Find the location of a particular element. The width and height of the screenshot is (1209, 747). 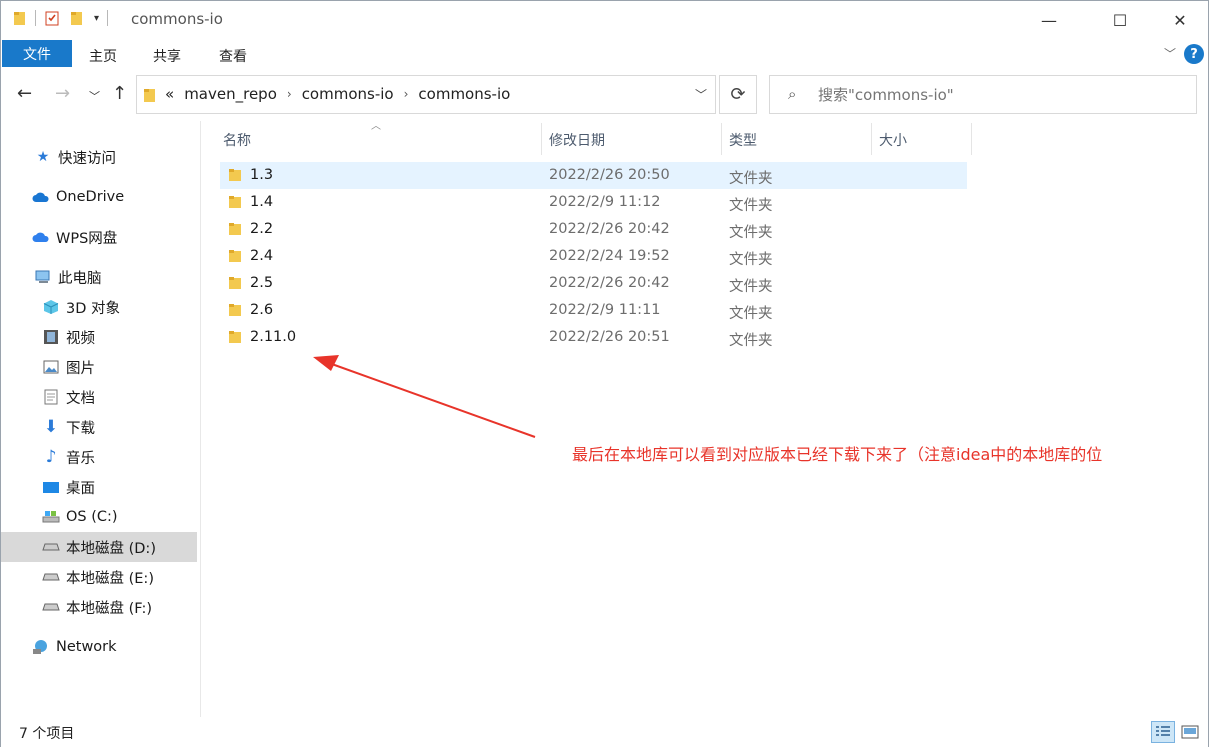

tab-file: 文件 is located at coordinates (37, 53).